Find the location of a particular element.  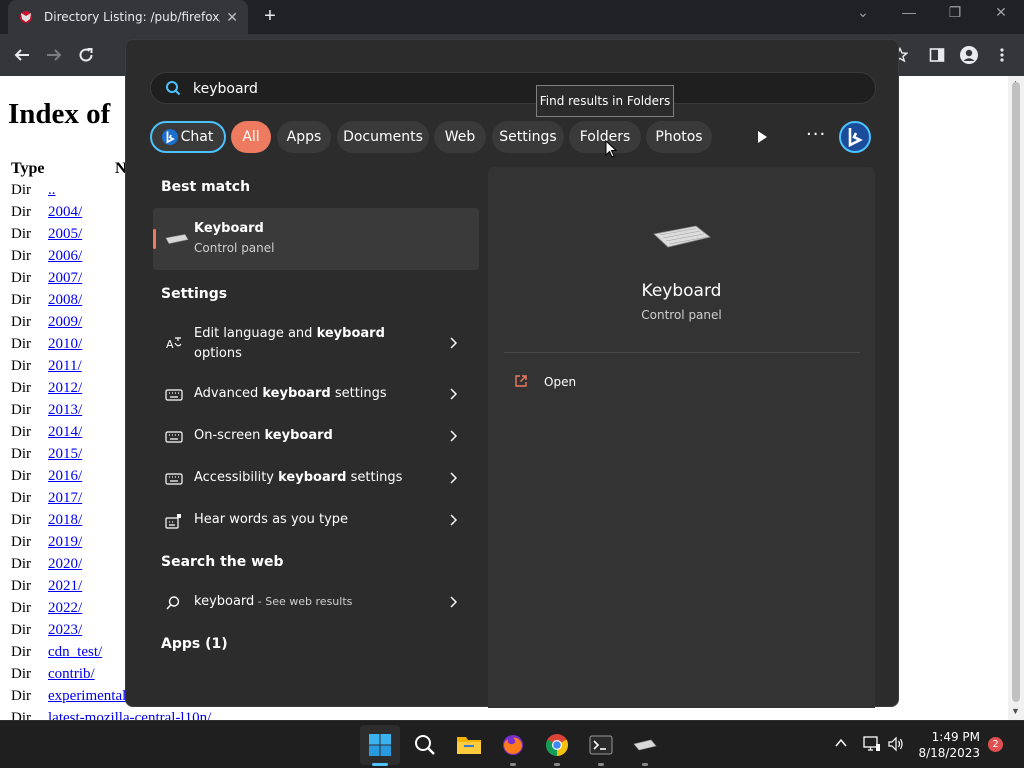

taskbar: 1:49 PM 8/18/2023 2 is located at coordinates (512, 744).